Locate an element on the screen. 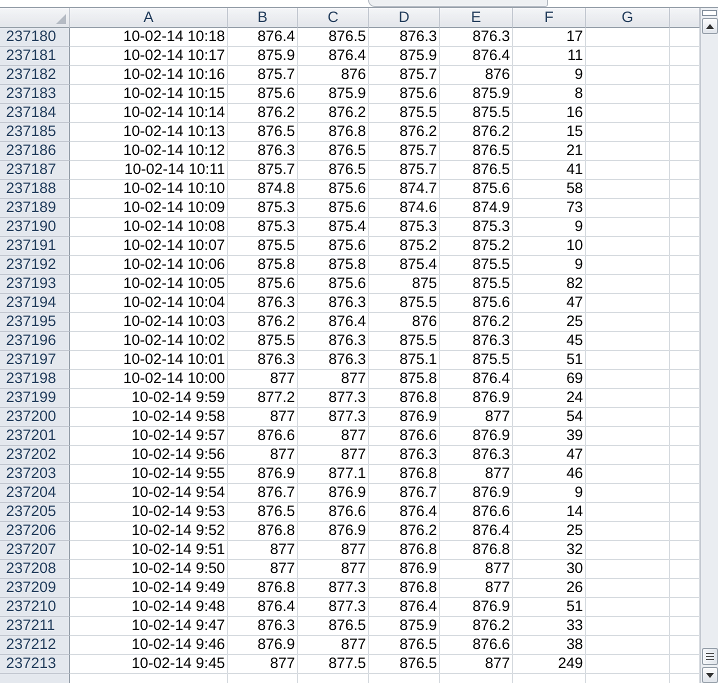  table-cell: 877.5 is located at coordinates (333, 664).